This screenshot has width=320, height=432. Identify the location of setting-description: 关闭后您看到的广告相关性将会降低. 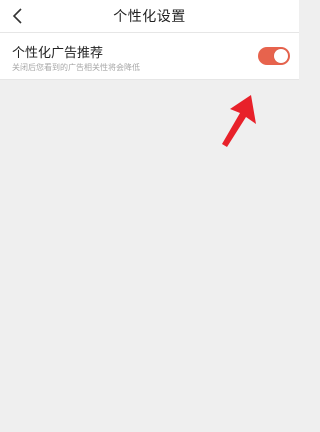
(76, 67).